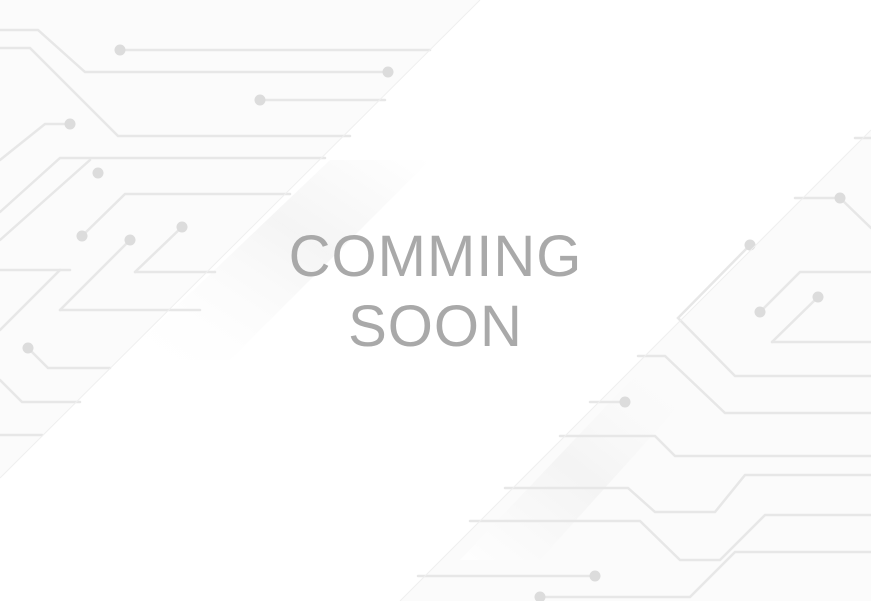 This screenshot has height=601, width=871. Describe the element at coordinates (435, 326) in the screenshot. I see `heading-line-2: SOON` at that location.